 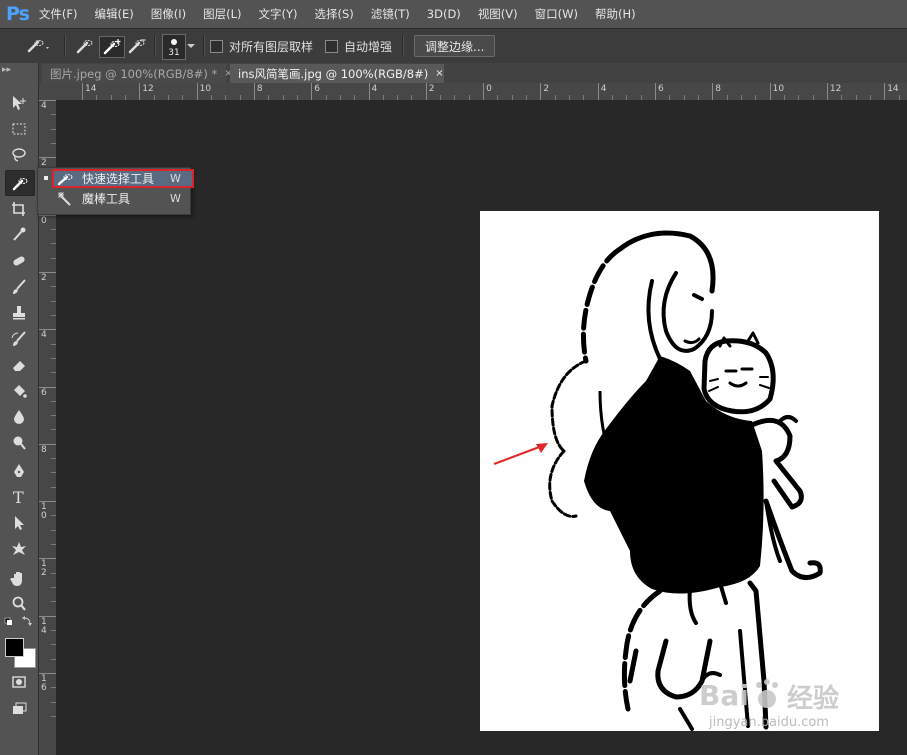 I want to click on brush-icon, so click(x=19, y=286).